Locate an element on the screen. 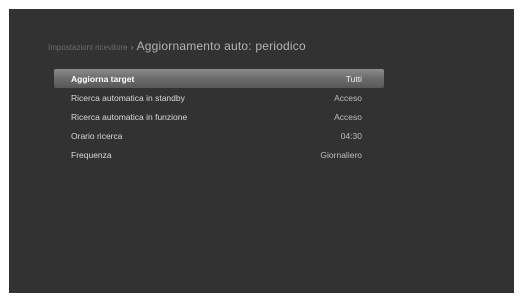  setting-row-running-search: Ricerca automatica in funzione Acceso is located at coordinates (219, 116).